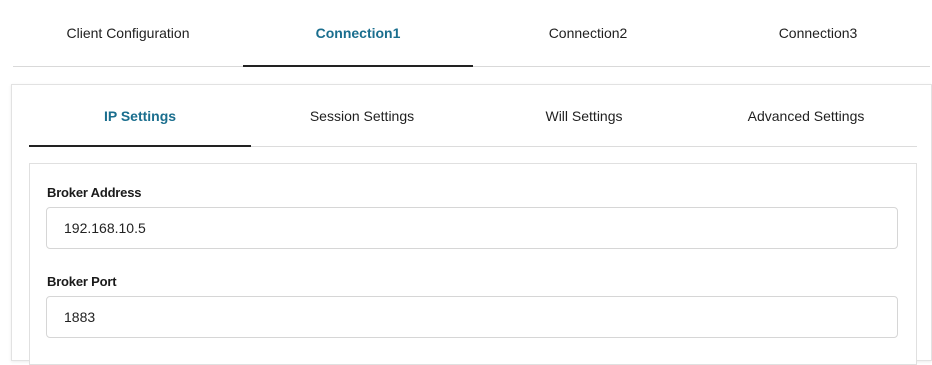  What do you see at coordinates (94, 192) in the screenshot?
I see `broker-address-label: Broker Address` at bounding box center [94, 192].